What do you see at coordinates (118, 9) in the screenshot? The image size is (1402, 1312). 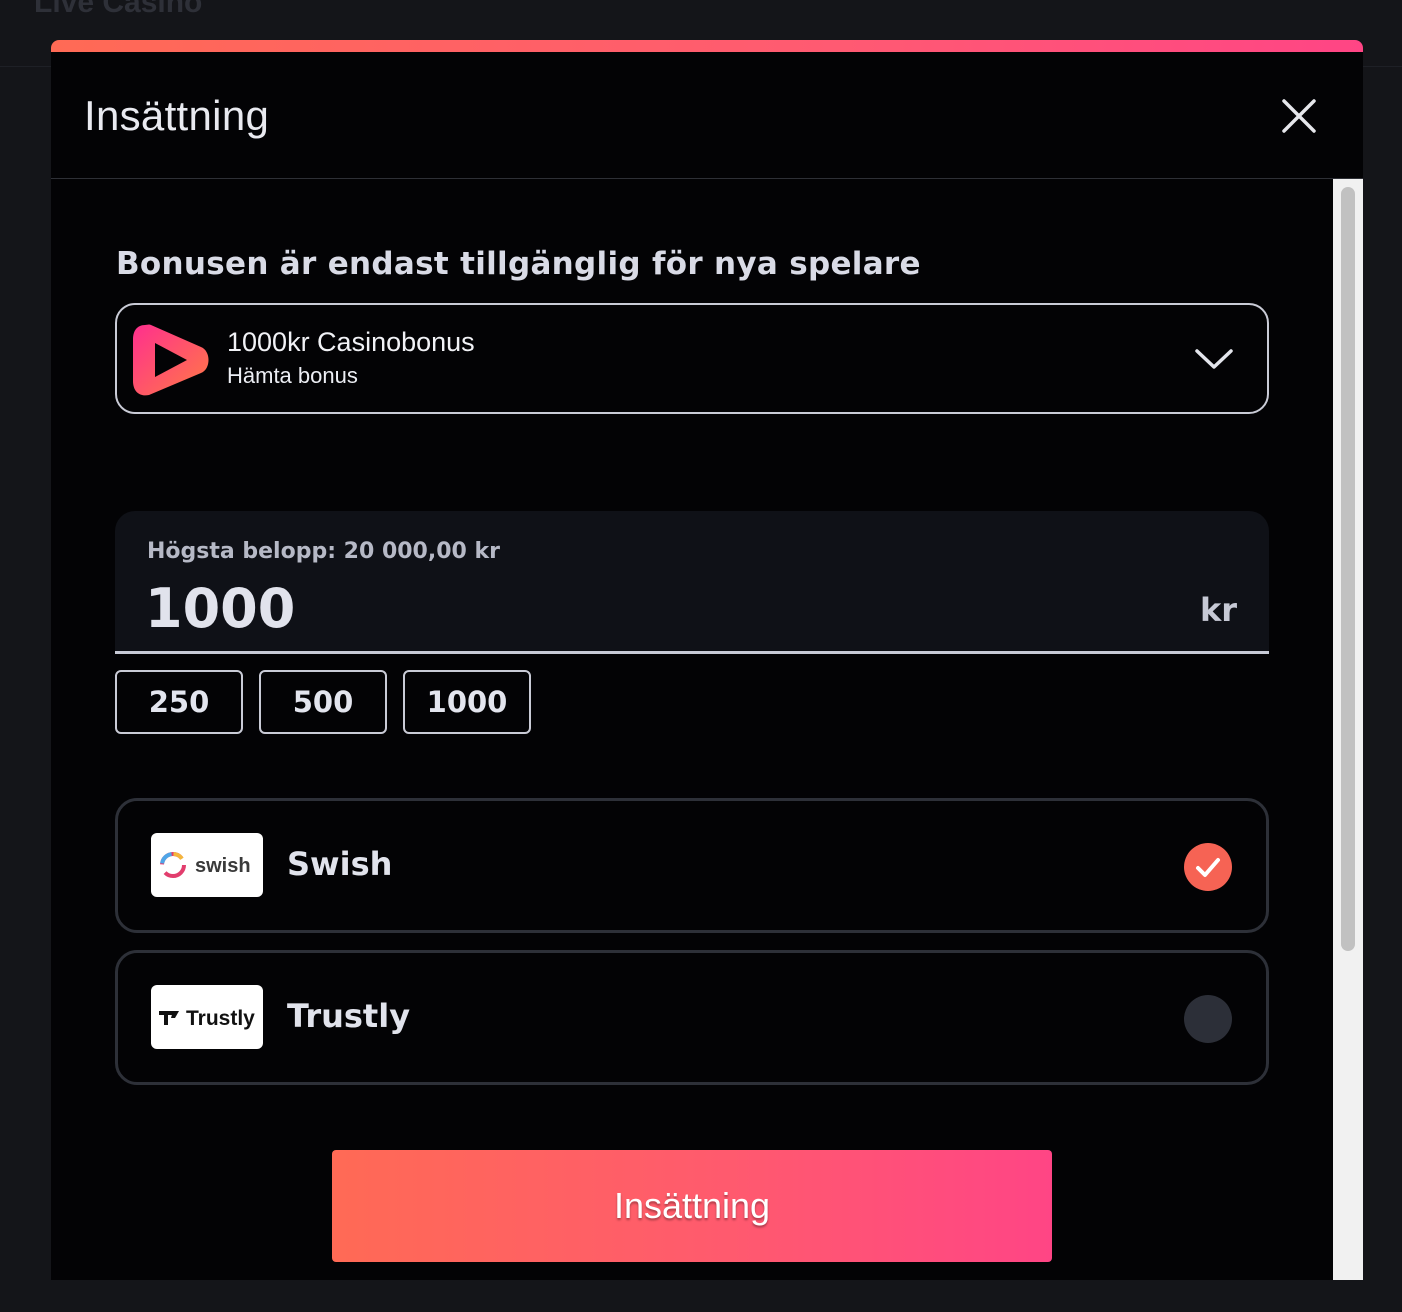 I see `background-page-title: Live Casino` at bounding box center [118, 9].